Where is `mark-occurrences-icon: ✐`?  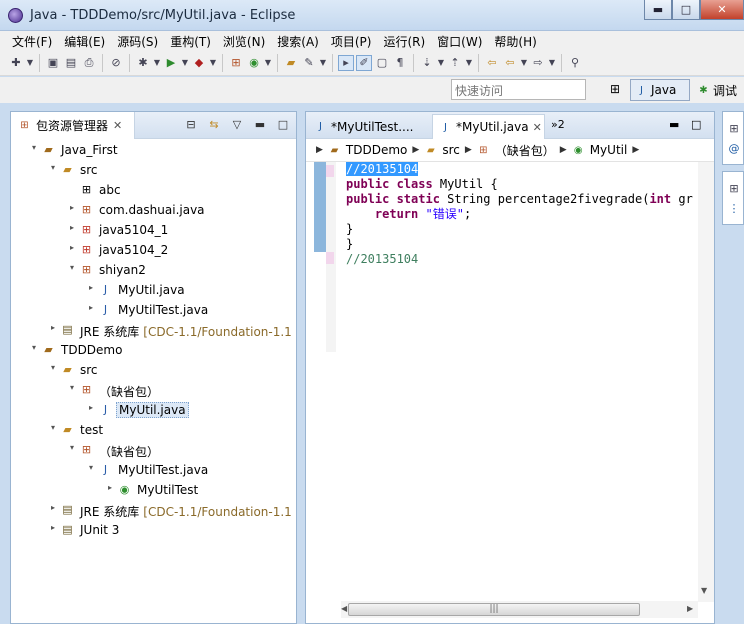
mark-occurrences-icon: ✐ is located at coordinates (364, 62).